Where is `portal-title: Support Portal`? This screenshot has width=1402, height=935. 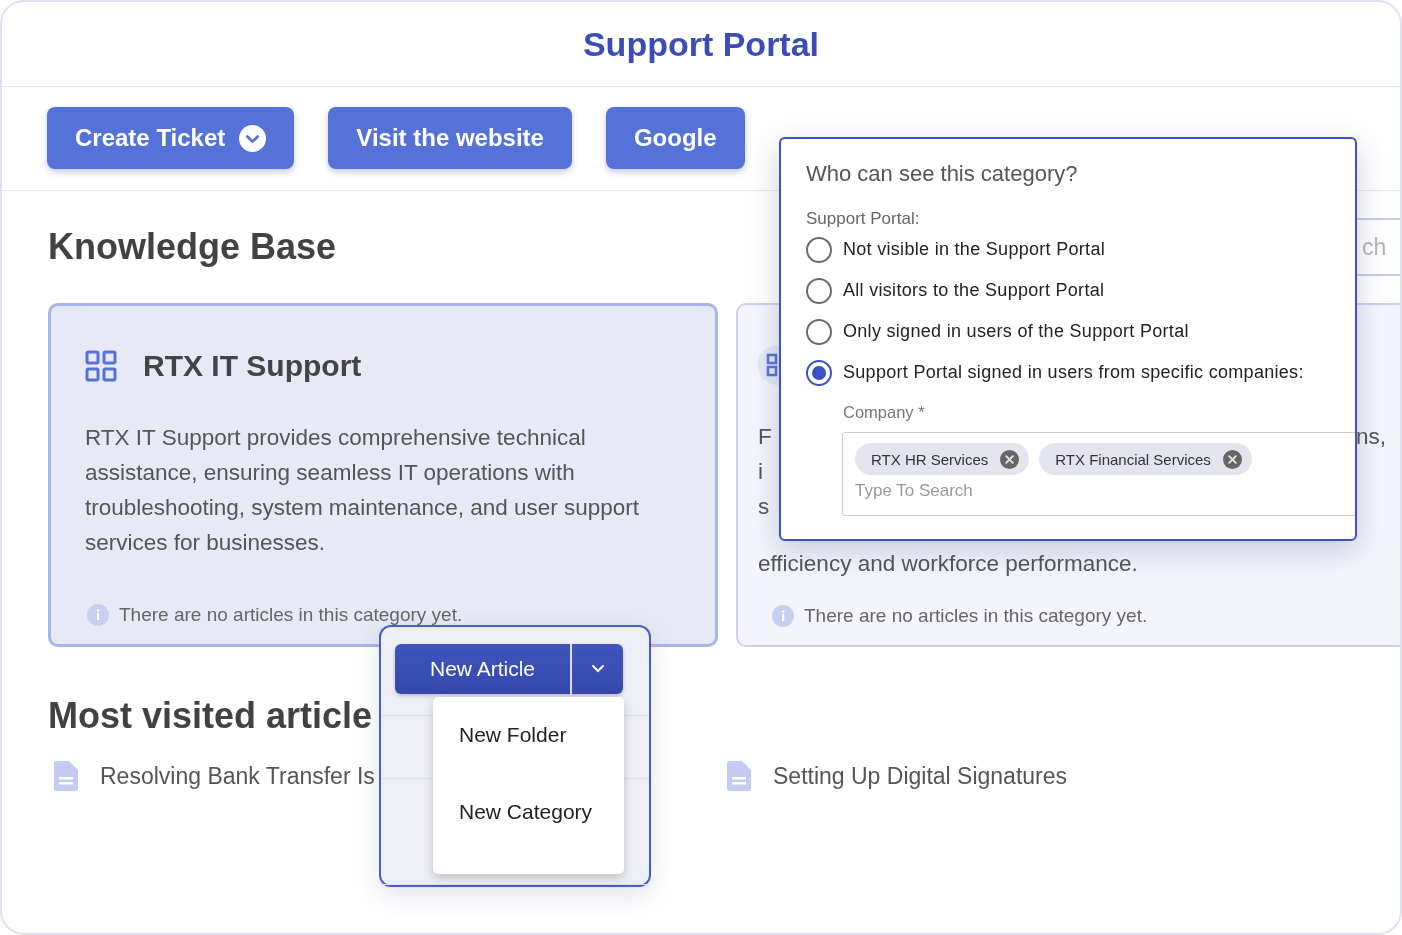
portal-title: Support Portal is located at coordinates (701, 44).